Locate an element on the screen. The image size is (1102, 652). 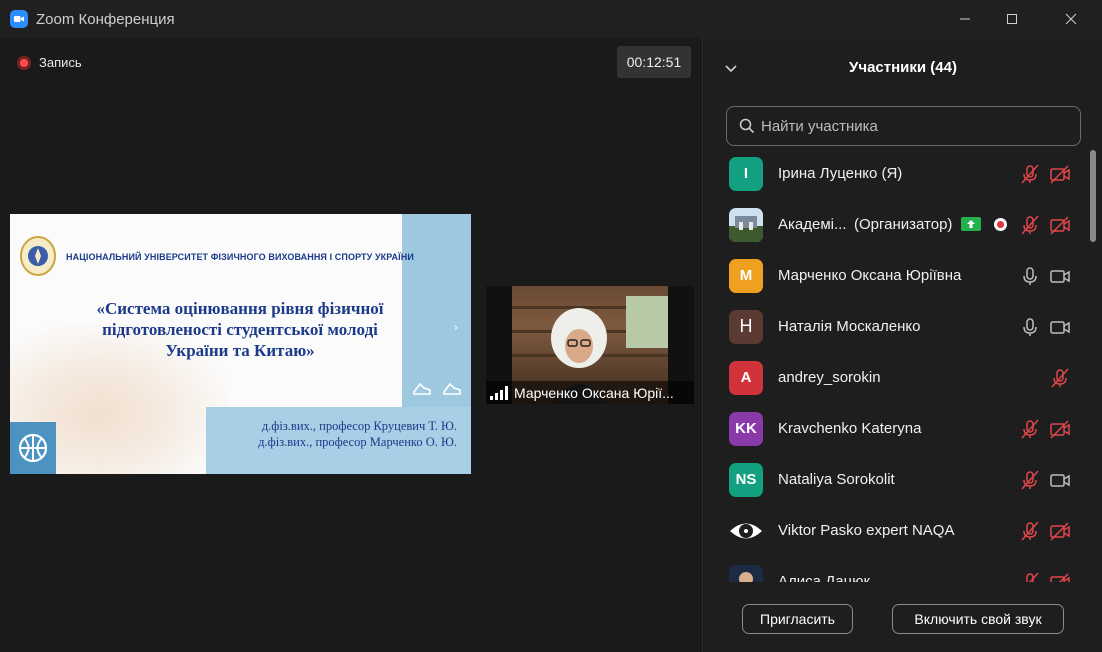
eye-logo-icon is located at coordinates (746, 530).